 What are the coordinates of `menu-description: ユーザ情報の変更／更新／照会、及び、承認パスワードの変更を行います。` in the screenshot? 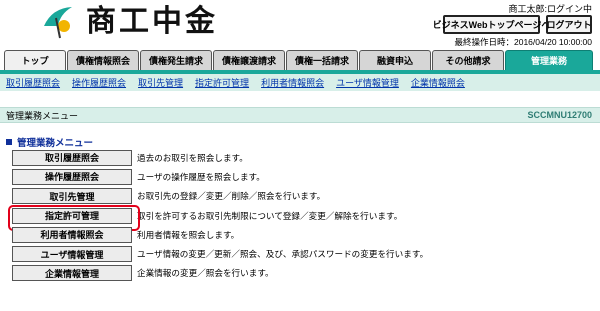 It's located at (283, 254).